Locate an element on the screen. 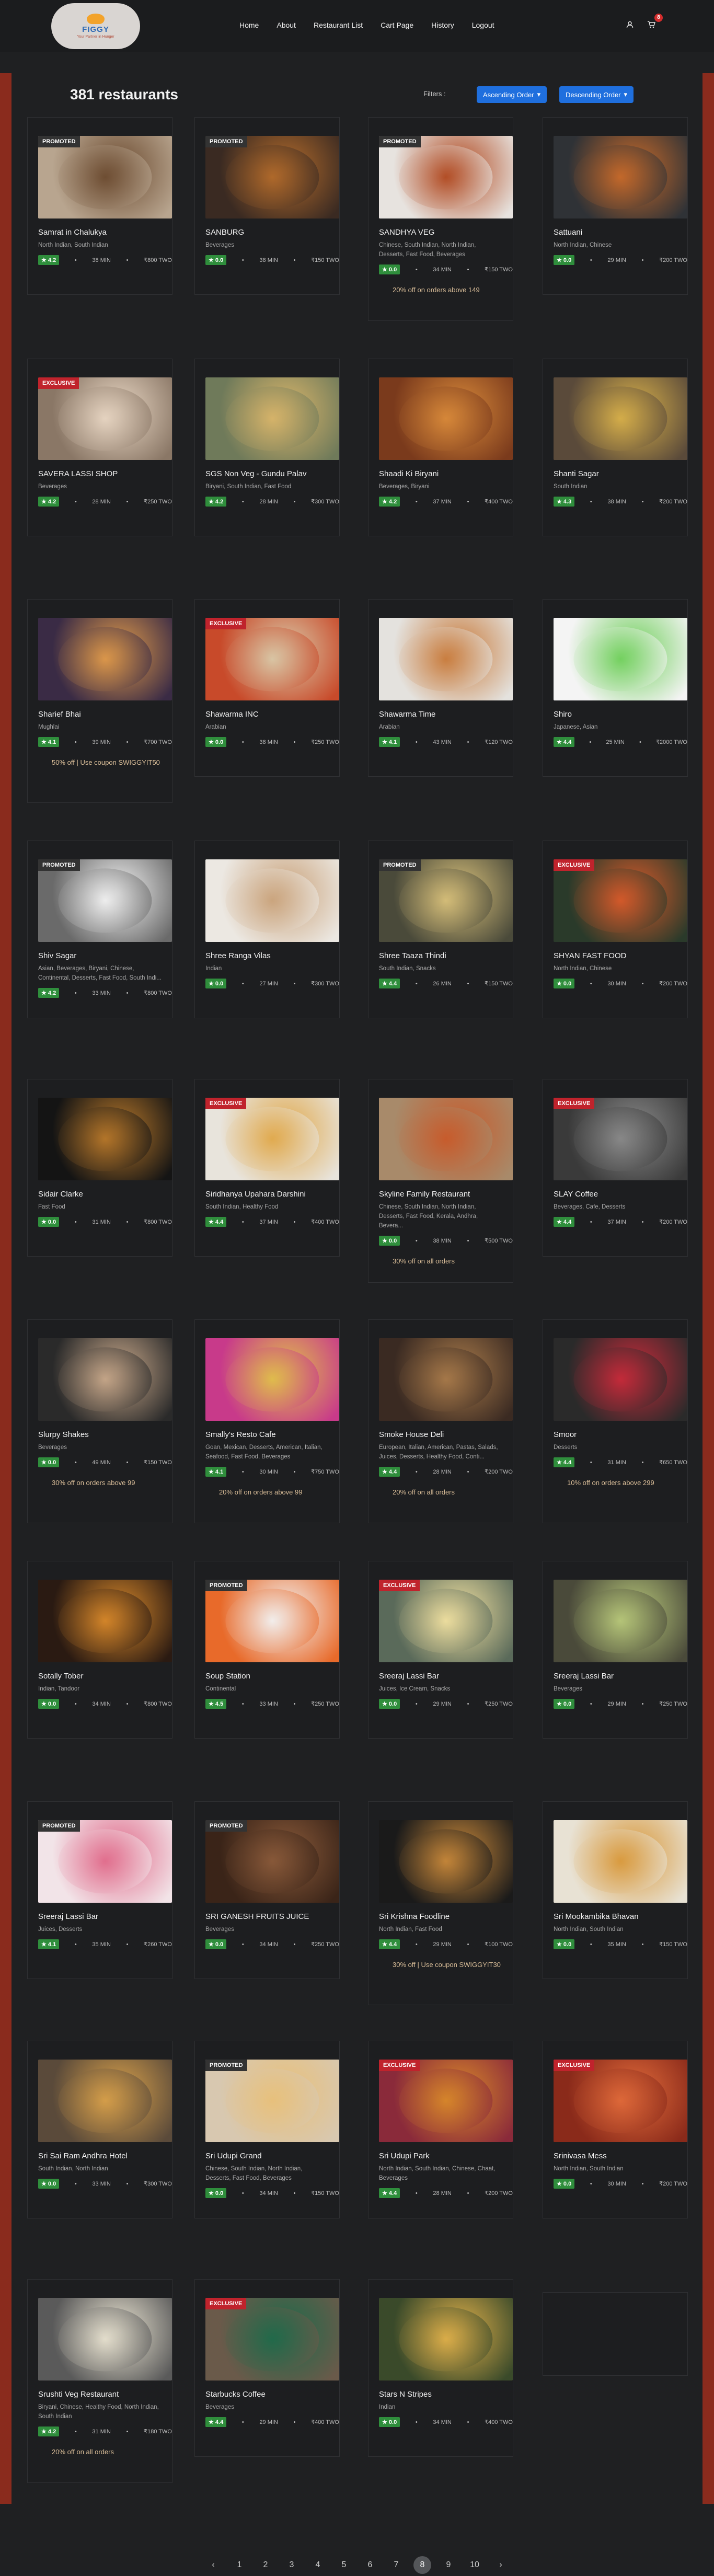  restaurant-name: SGS Non Veg - Gundu Palav is located at coordinates (267, 473).